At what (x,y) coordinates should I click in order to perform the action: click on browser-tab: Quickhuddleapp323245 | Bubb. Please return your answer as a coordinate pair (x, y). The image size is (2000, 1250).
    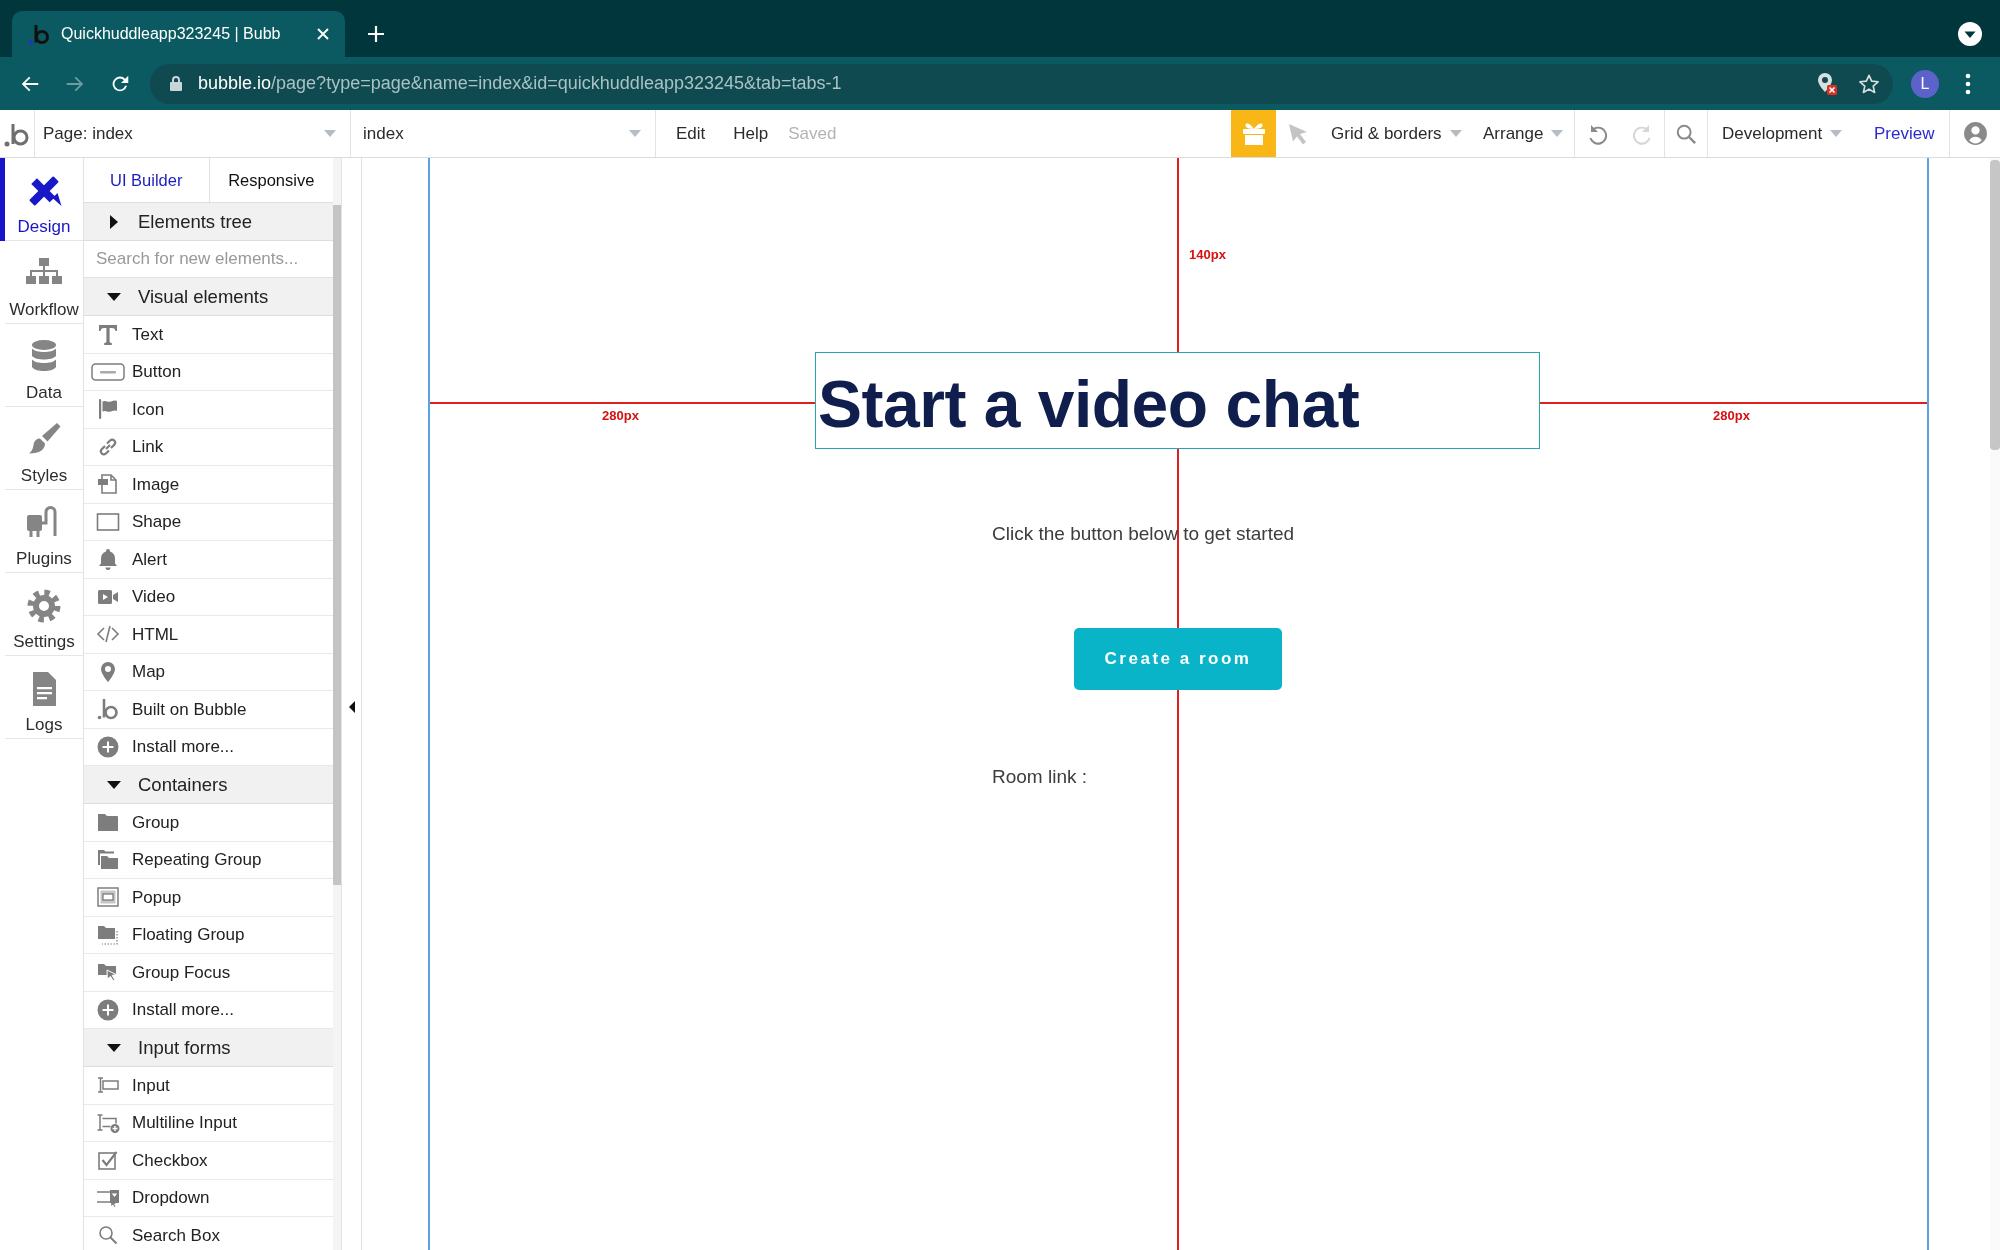
    Looking at the image, I should click on (178, 34).